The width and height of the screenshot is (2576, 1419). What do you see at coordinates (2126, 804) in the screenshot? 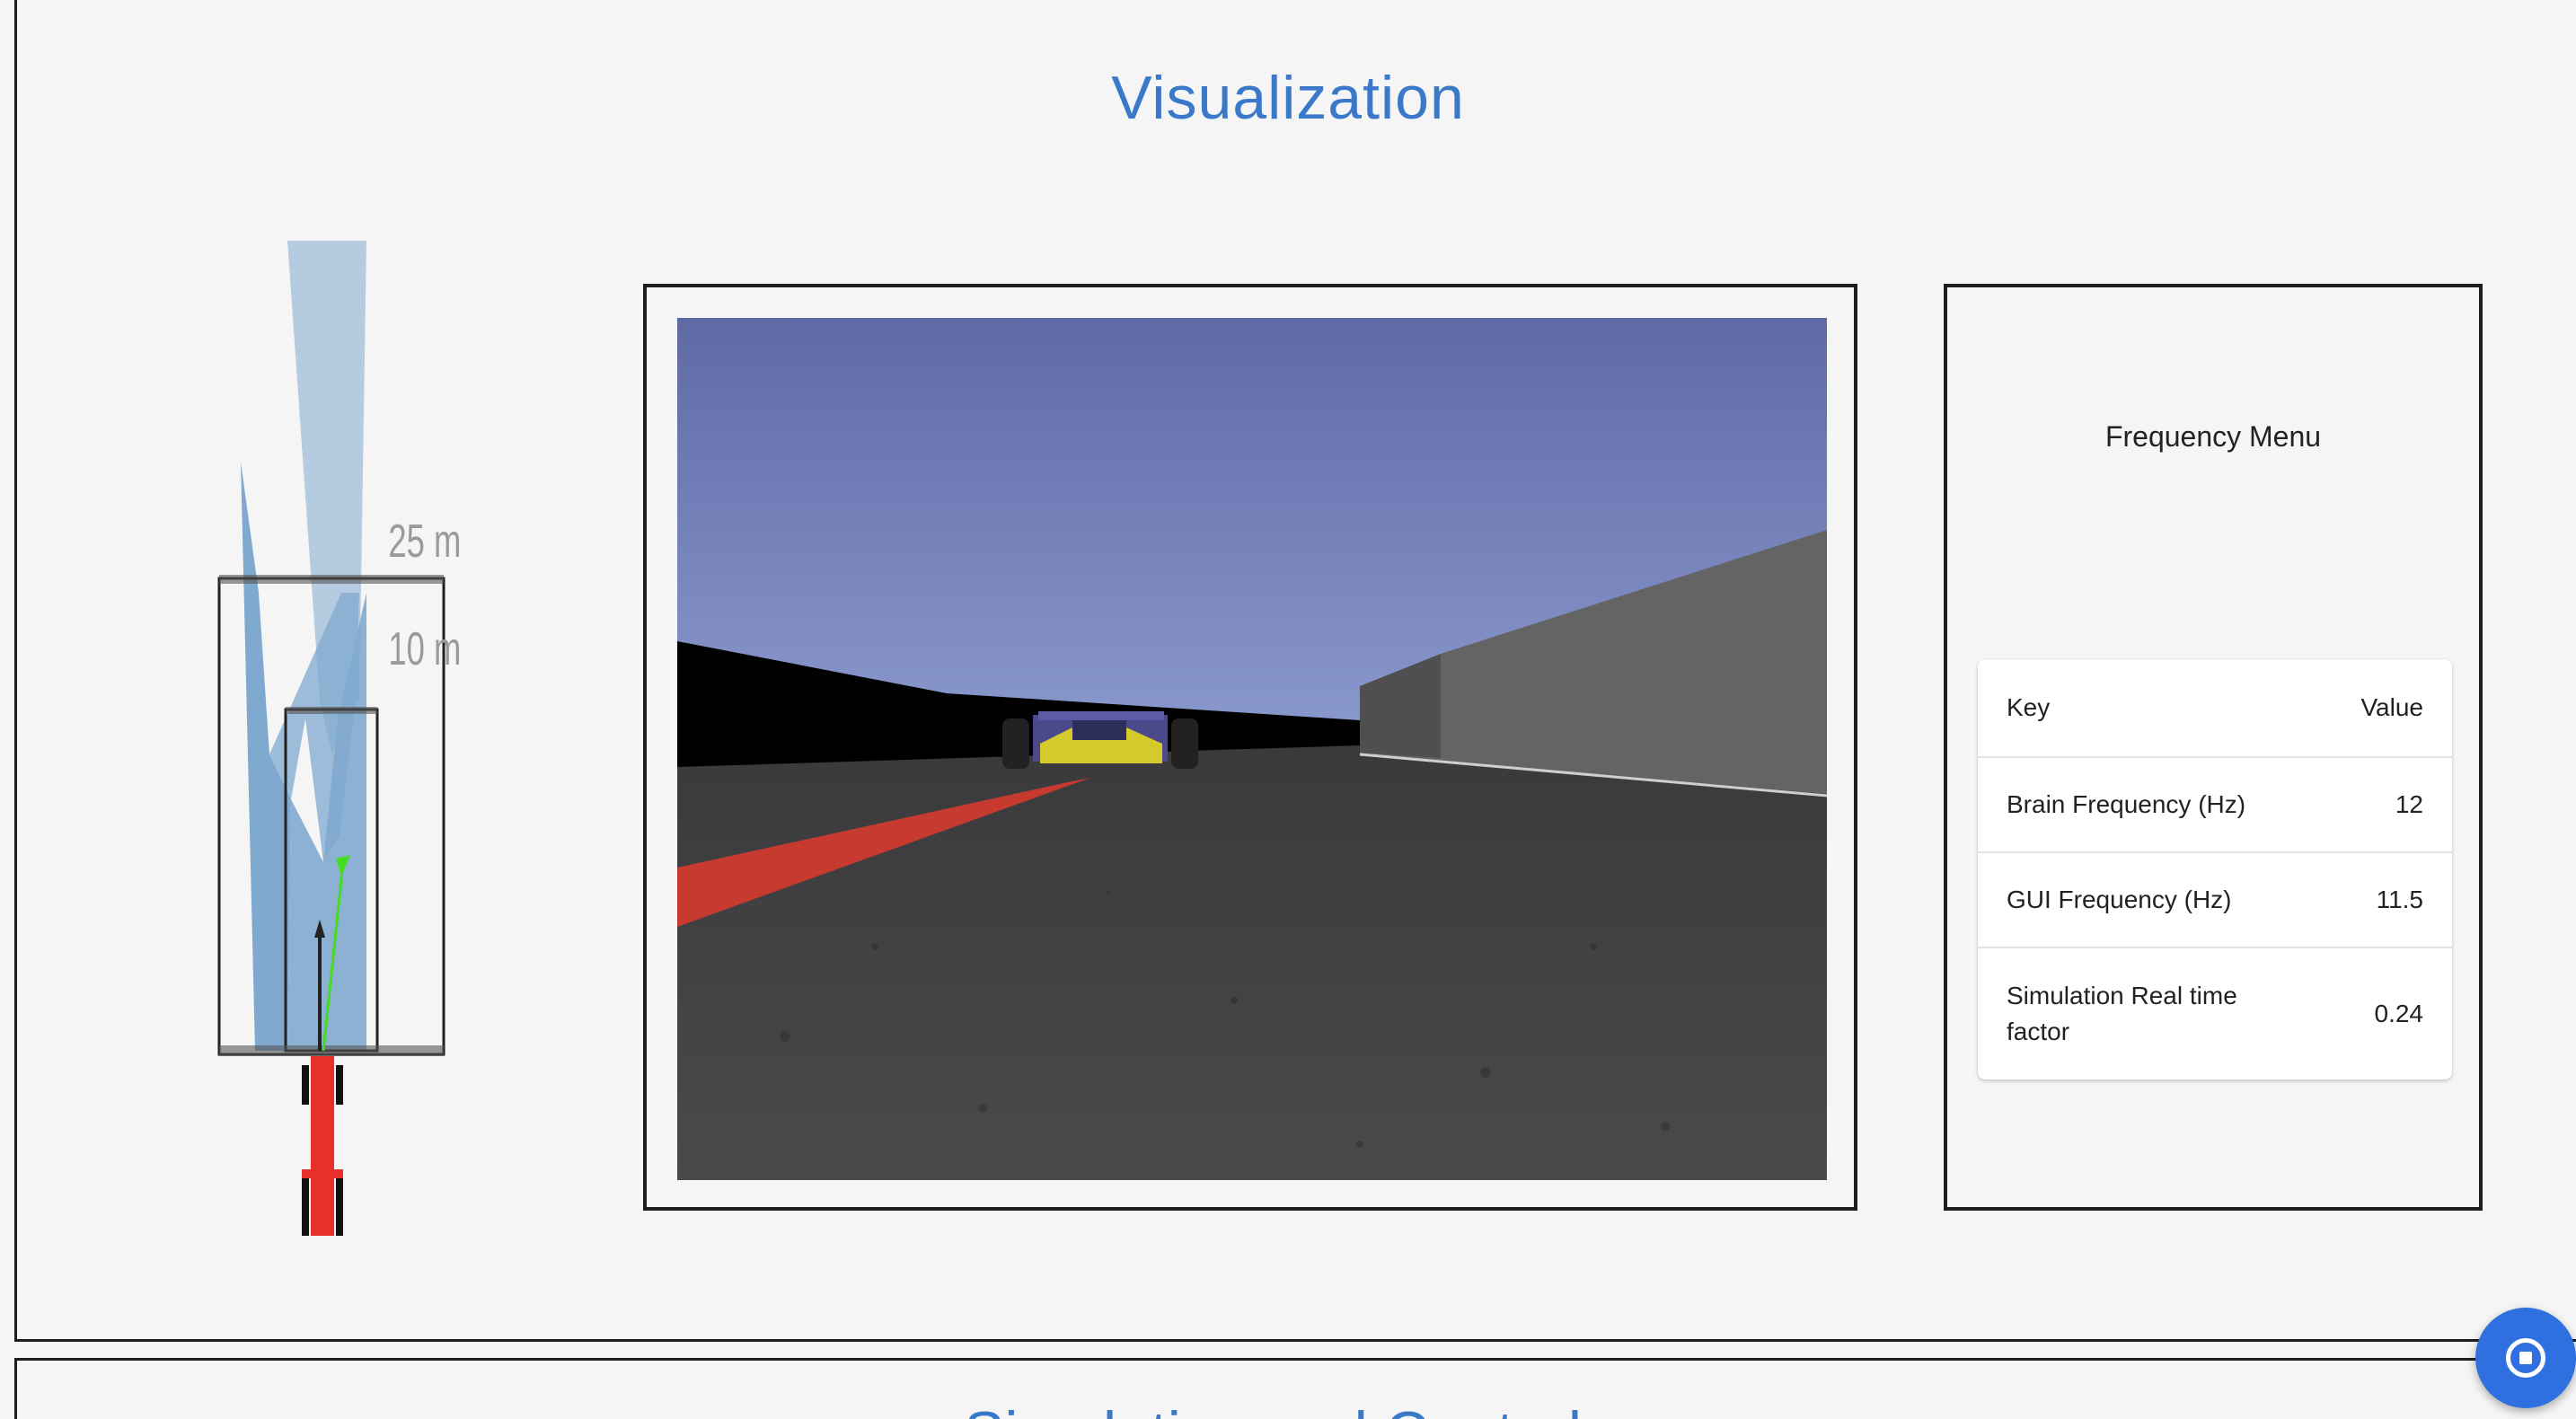
I see `row-key: Brain Frequency (Hz)` at bounding box center [2126, 804].